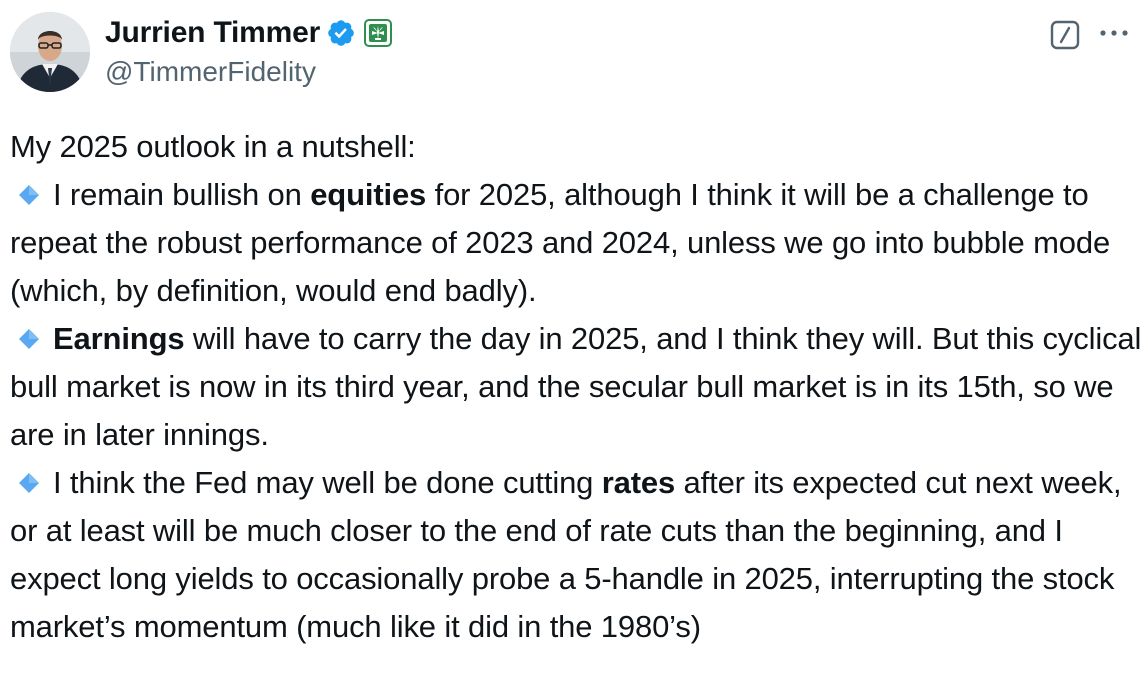  I want to click on display-name: Jurrien Timmer, so click(212, 33).